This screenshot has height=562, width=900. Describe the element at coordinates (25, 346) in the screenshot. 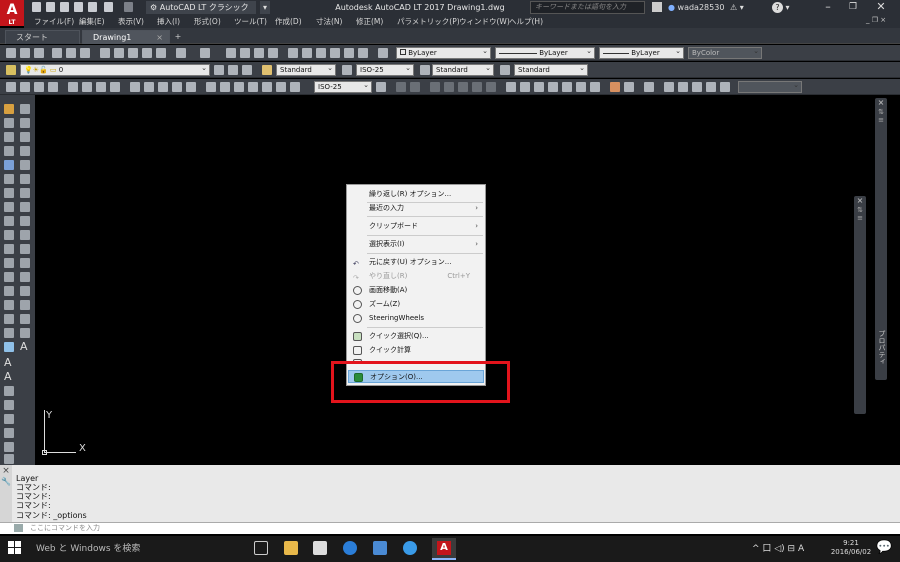

I see `multiline-text-icon: A` at that location.